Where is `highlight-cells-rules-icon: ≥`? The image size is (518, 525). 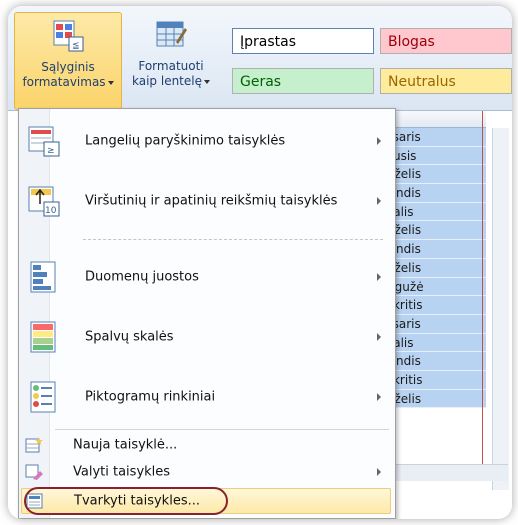 highlight-cells-rules-icon: ≥ is located at coordinates (44, 141).